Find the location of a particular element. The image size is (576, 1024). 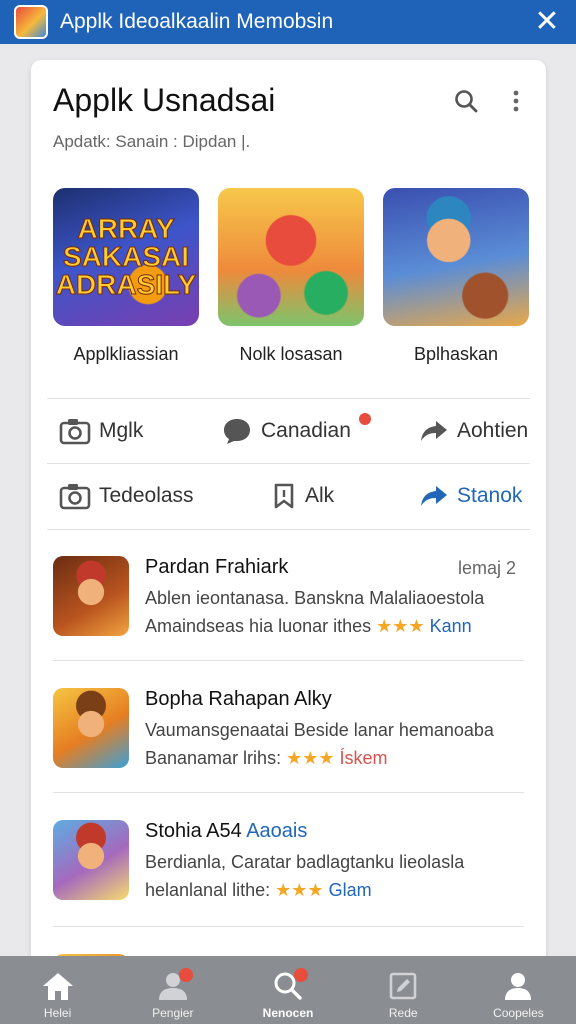

item-title: Pardan Frahiark is located at coordinates (217, 567).